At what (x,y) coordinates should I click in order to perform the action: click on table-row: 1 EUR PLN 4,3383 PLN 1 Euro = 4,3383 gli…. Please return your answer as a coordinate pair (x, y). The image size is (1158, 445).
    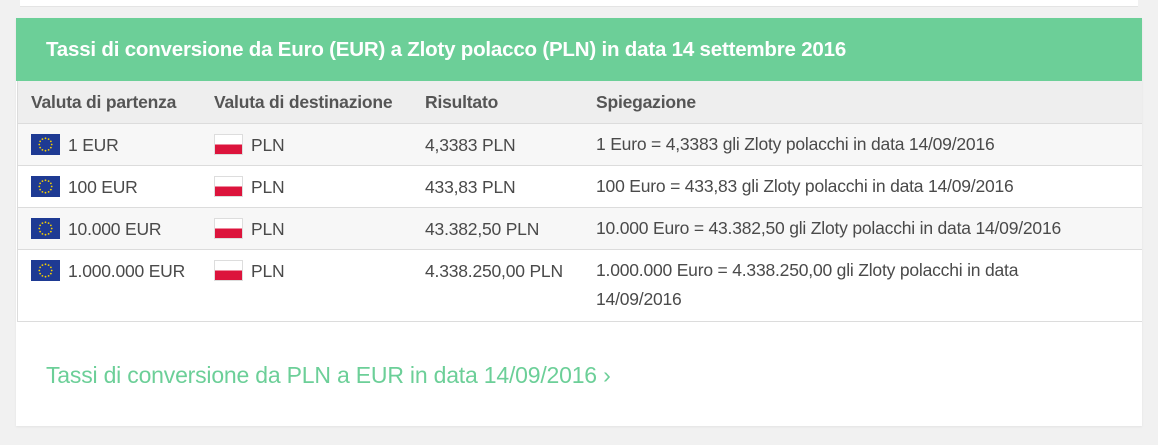
    Looking at the image, I should click on (580, 144).